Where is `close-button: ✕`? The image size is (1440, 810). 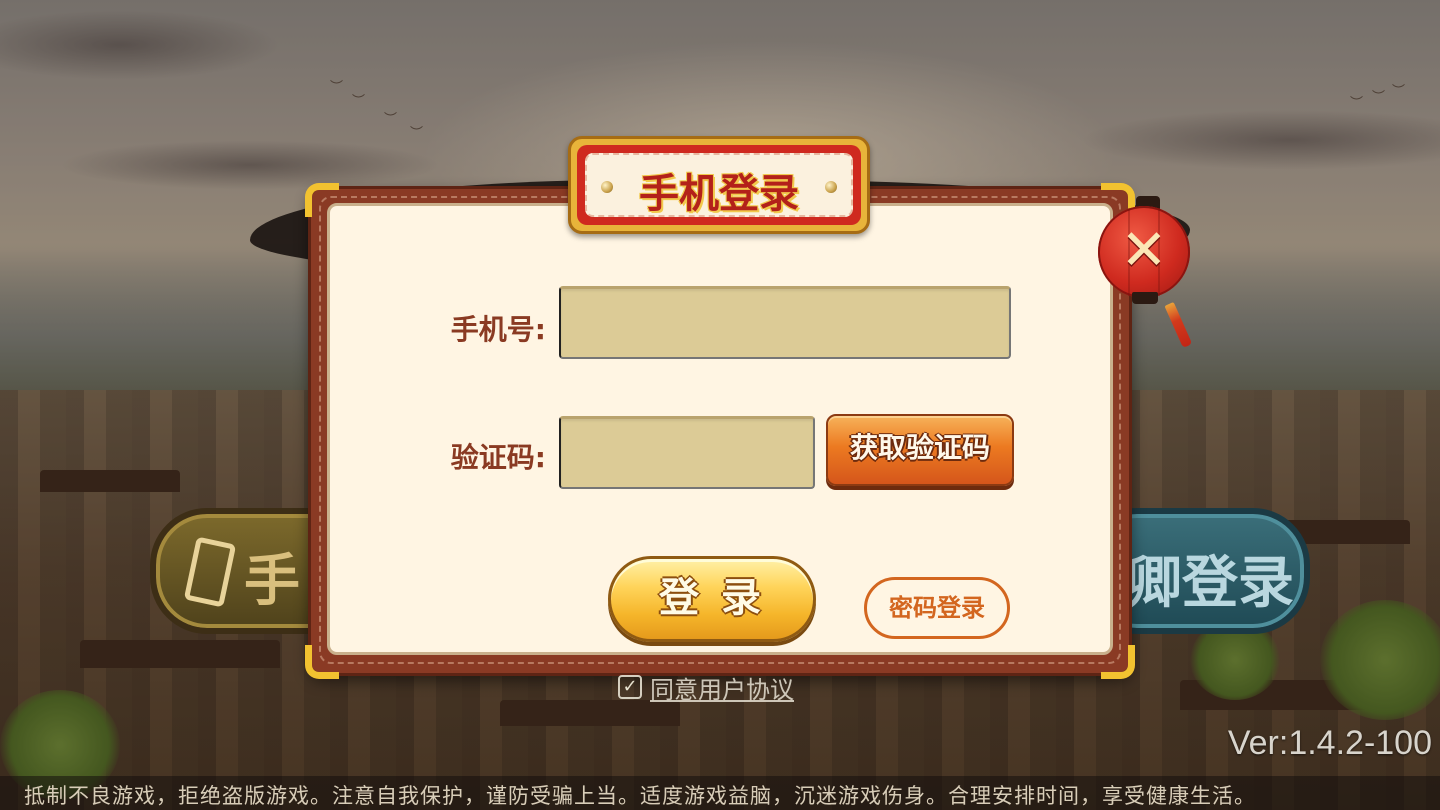 close-button: ✕ is located at coordinates (1148, 276).